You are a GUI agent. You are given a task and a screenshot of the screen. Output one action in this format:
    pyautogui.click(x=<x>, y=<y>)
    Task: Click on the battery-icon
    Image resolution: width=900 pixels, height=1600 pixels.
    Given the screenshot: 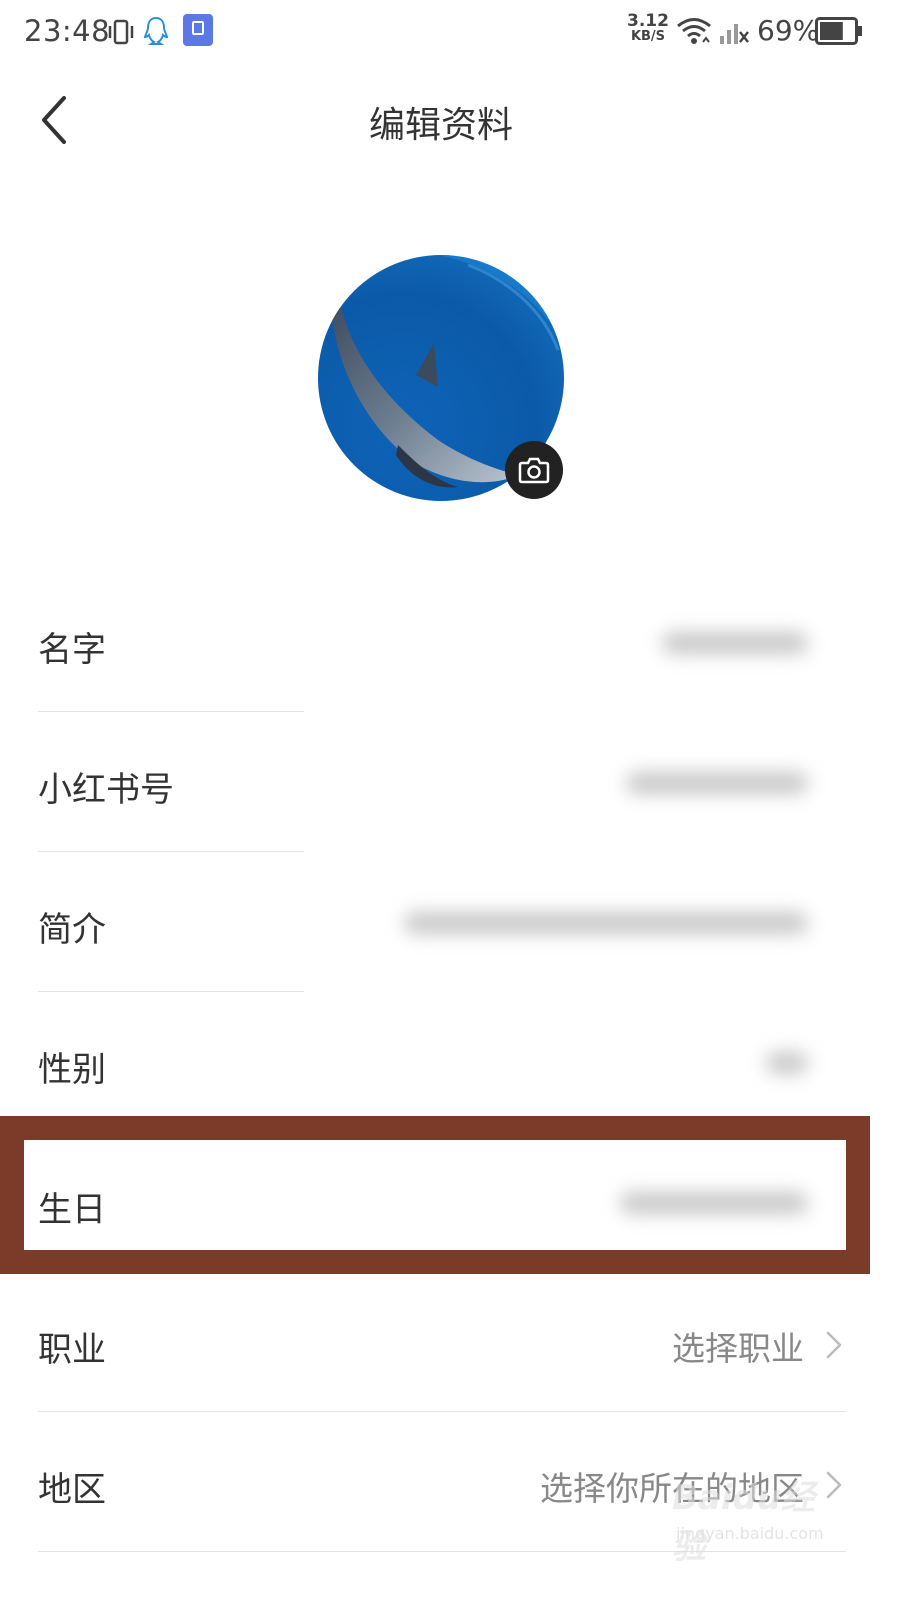 What is the action you would take?
    pyautogui.click(x=838, y=31)
    